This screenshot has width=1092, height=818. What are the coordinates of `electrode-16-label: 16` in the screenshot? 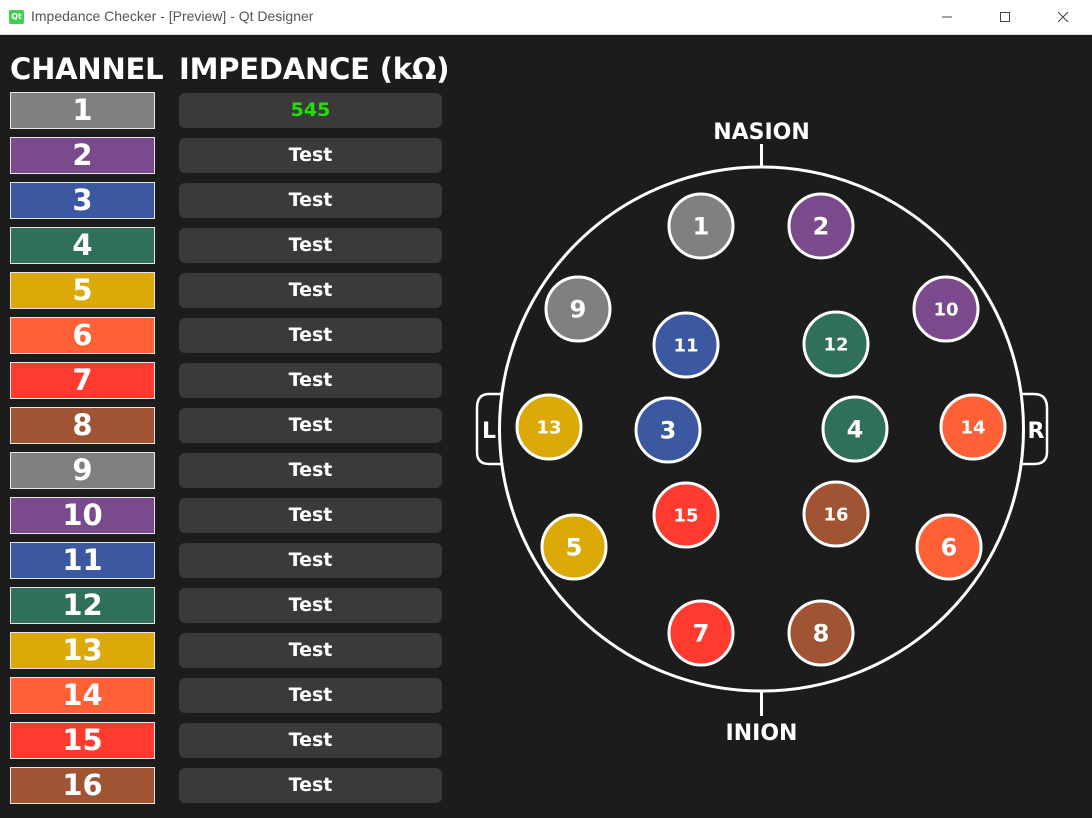 It's located at (835, 514).